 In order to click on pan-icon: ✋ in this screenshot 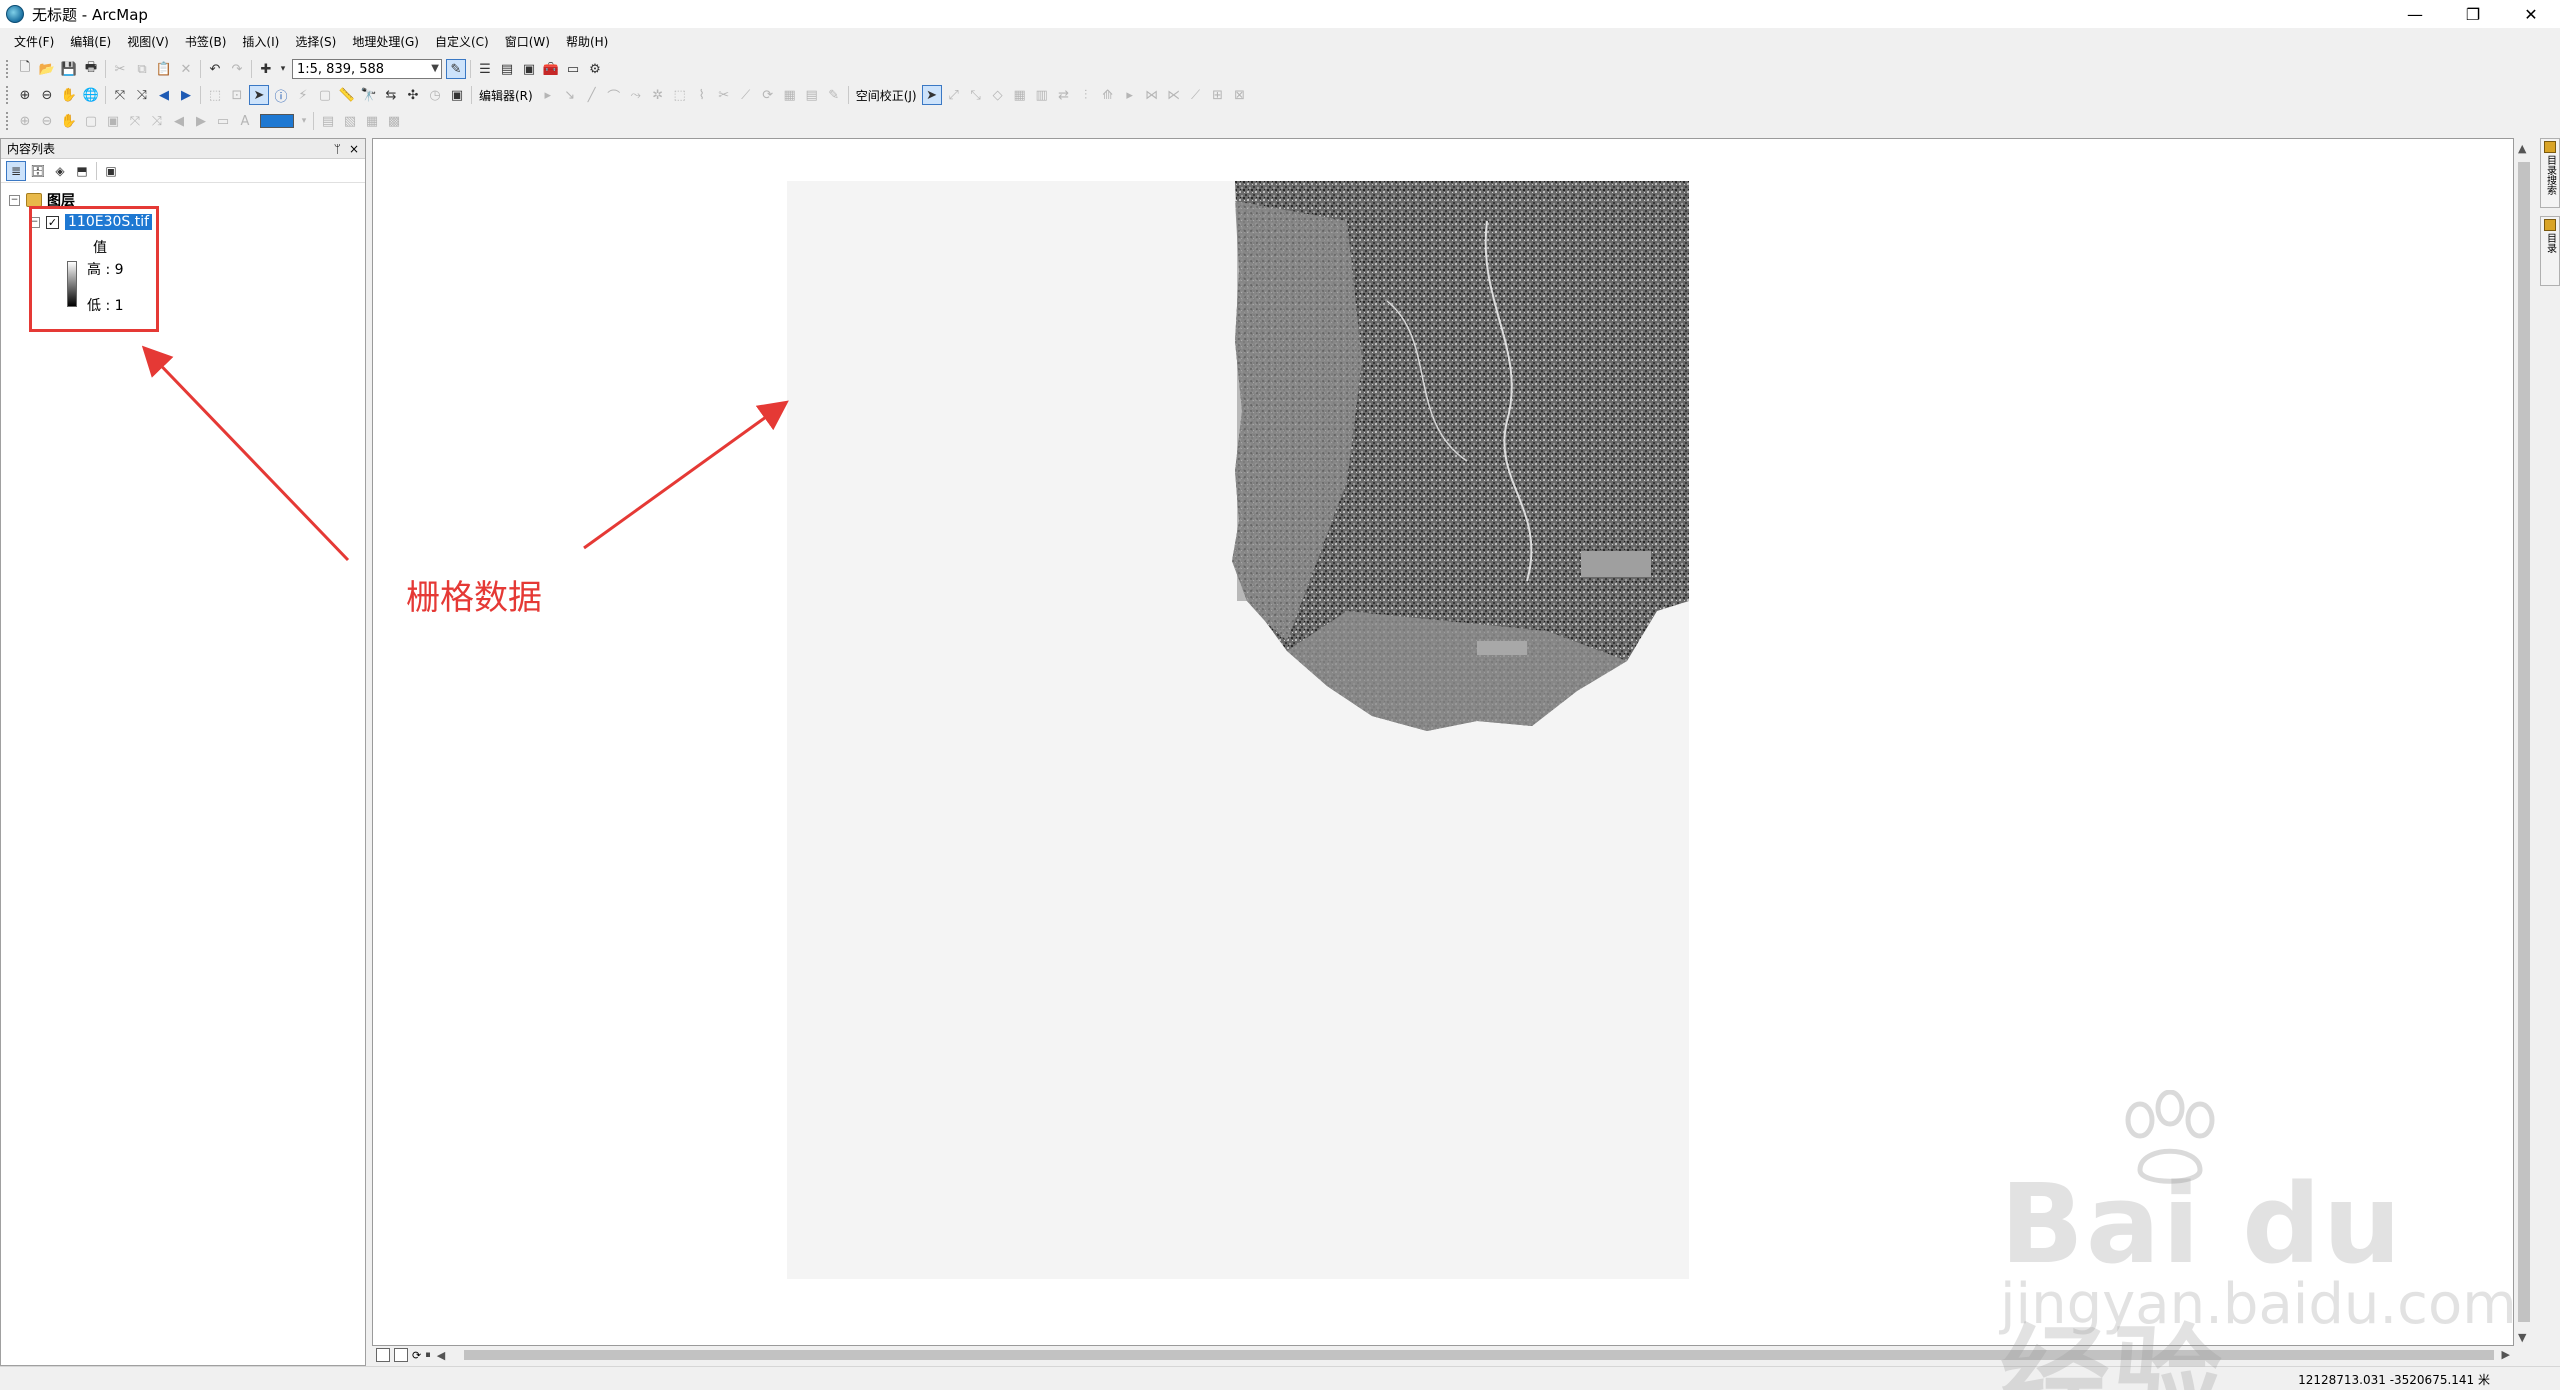, I will do `click(69, 95)`.